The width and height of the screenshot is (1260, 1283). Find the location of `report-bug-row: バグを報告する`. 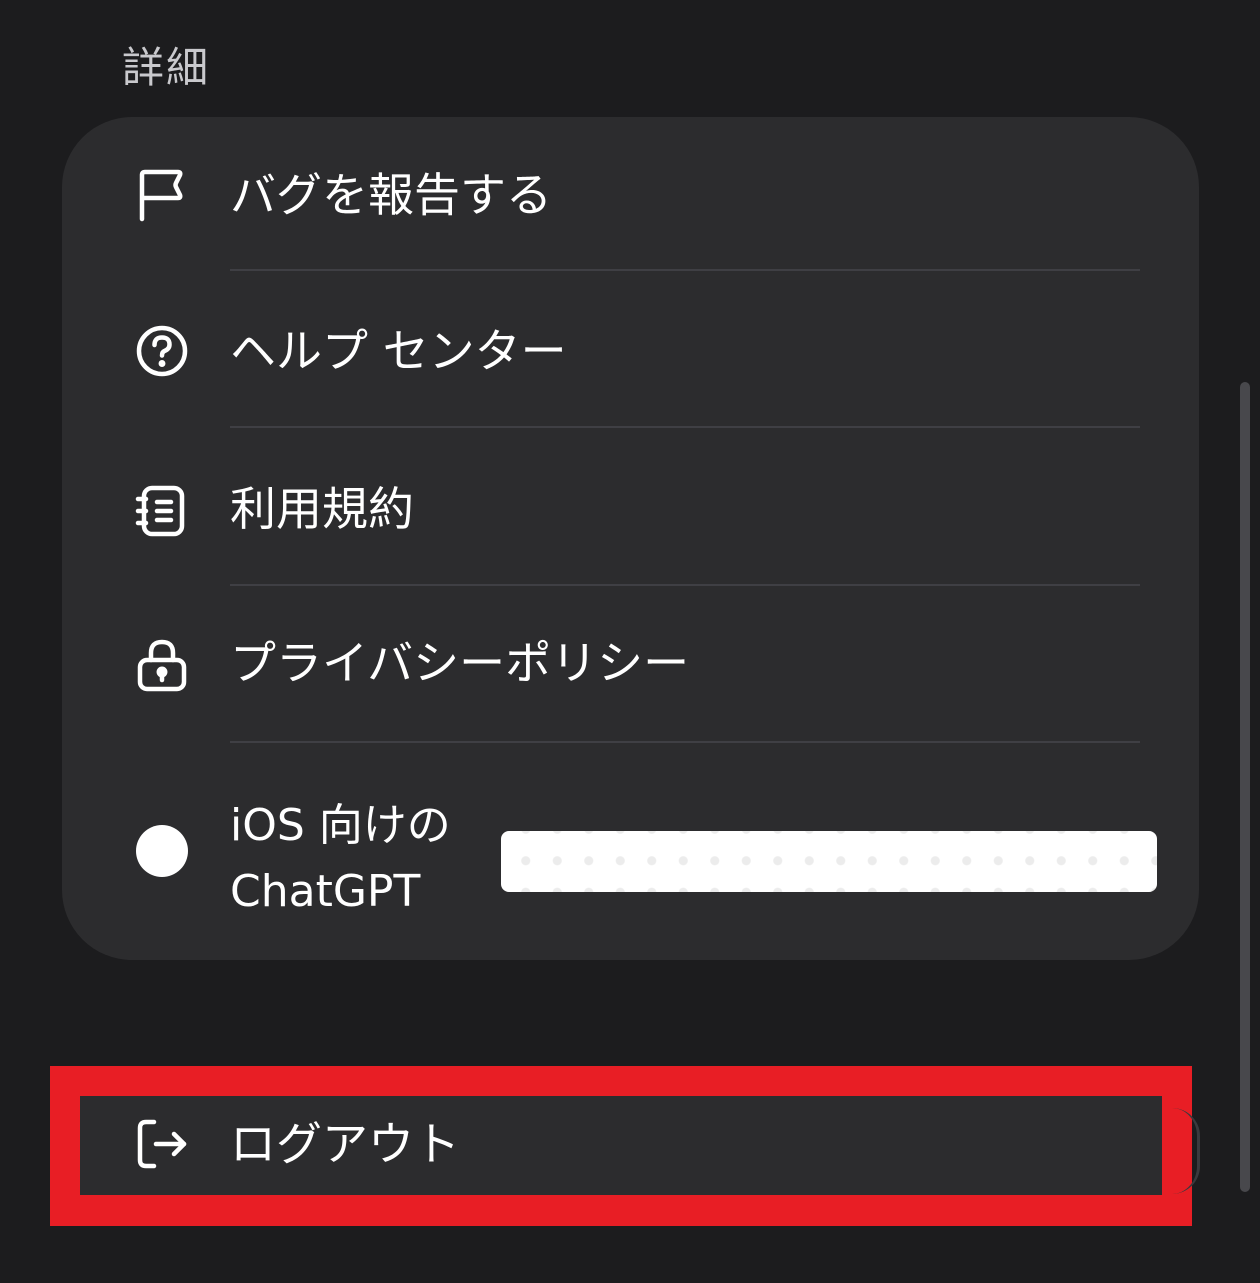

report-bug-row: バグを報告する is located at coordinates (630, 195).